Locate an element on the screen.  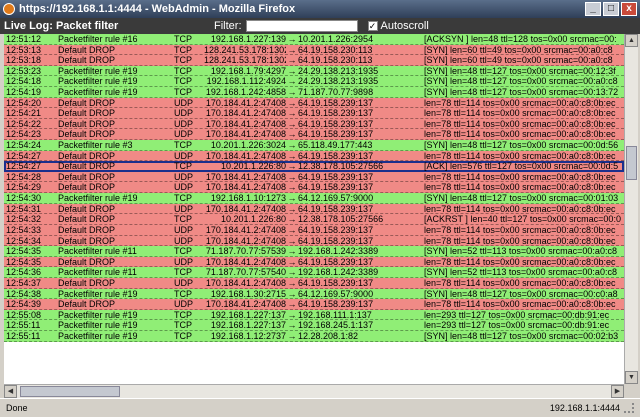
log-rule: Packetfilter rule #19 is located at coordinates (98, 335).